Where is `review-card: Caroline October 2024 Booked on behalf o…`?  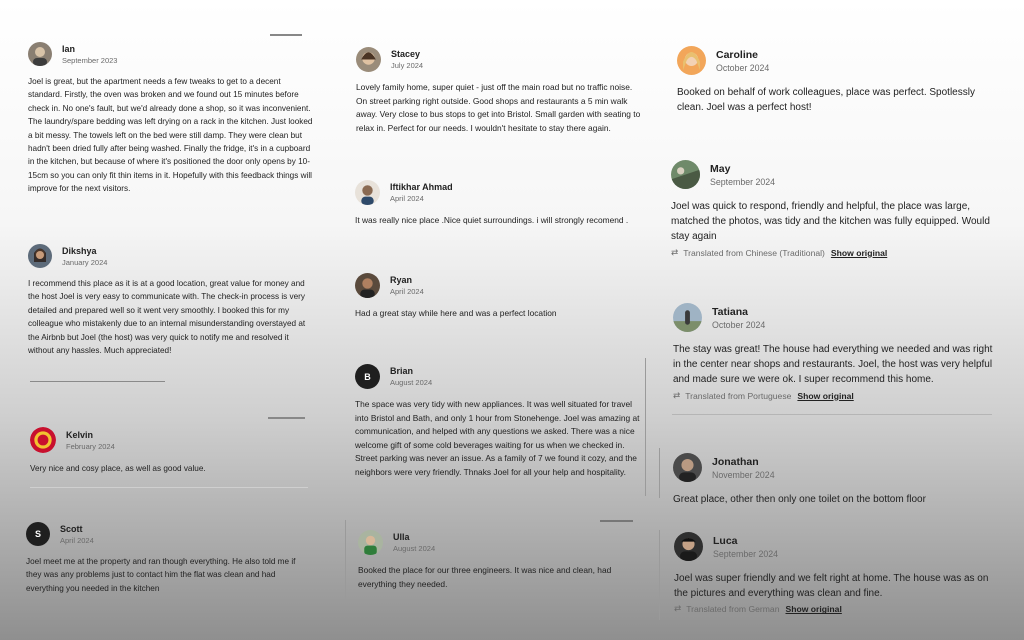 review-card: Caroline October 2024 Booked on behalf o… is located at coordinates (837, 80).